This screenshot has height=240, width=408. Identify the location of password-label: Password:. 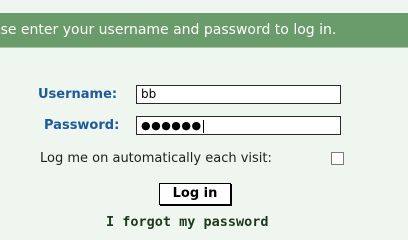
(82, 125).